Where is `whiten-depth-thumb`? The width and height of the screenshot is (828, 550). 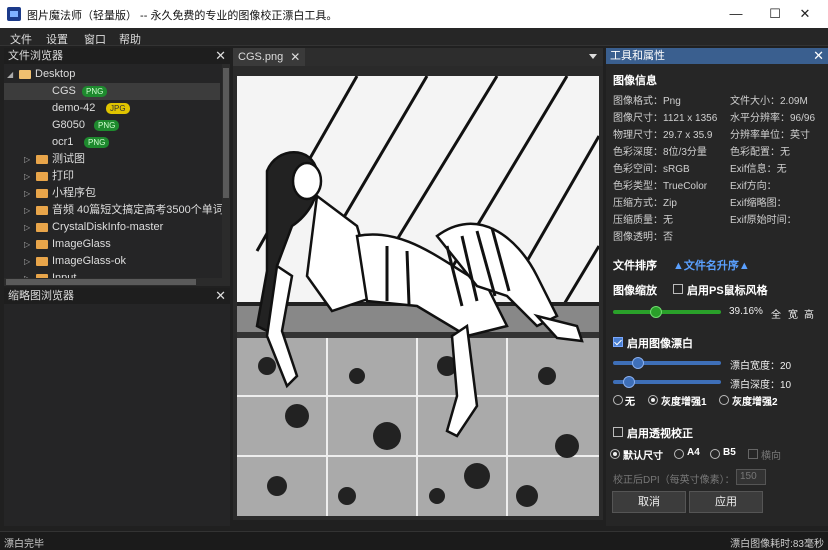
whiten-depth-thumb is located at coordinates (628, 382).